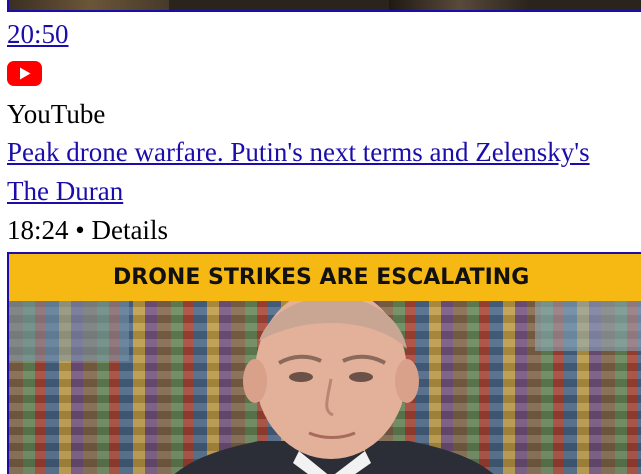  What do you see at coordinates (24, 73) in the screenshot?
I see `youtube-logo-icon` at bounding box center [24, 73].